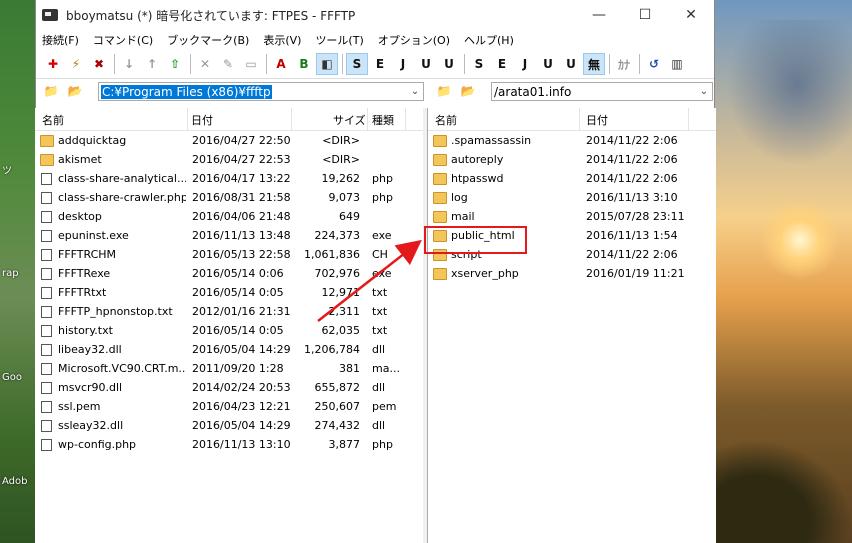  What do you see at coordinates (229, 273) in the screenshot?
I see `table-row: FFFTRexe 2016/05/14 0:06 702,976 exe` at bounding box center [229, 273].